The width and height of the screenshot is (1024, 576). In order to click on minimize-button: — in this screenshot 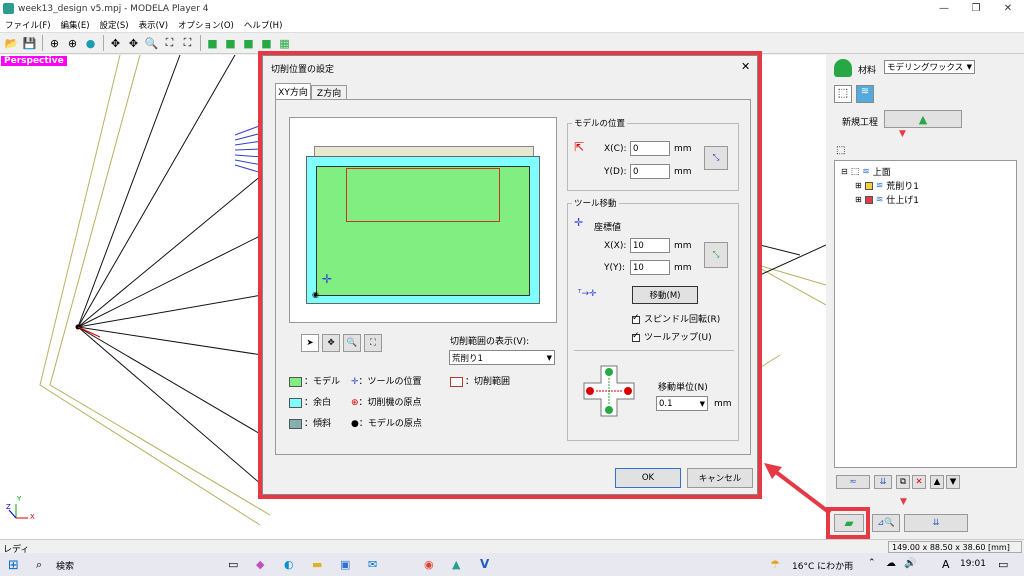, I will do `click(944, 9)`.